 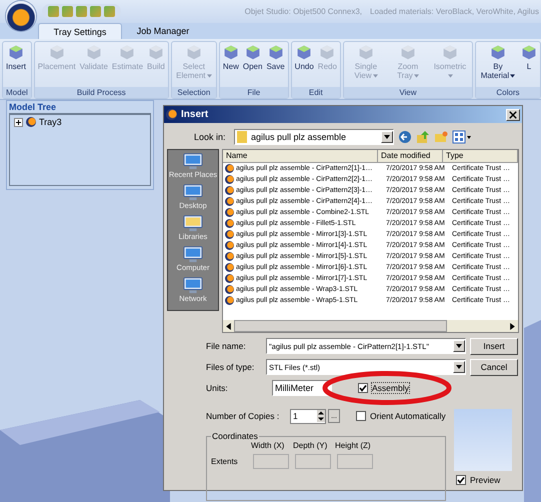 I want to click on orient-label: Orient Automatically, so click(x=408, y=416).